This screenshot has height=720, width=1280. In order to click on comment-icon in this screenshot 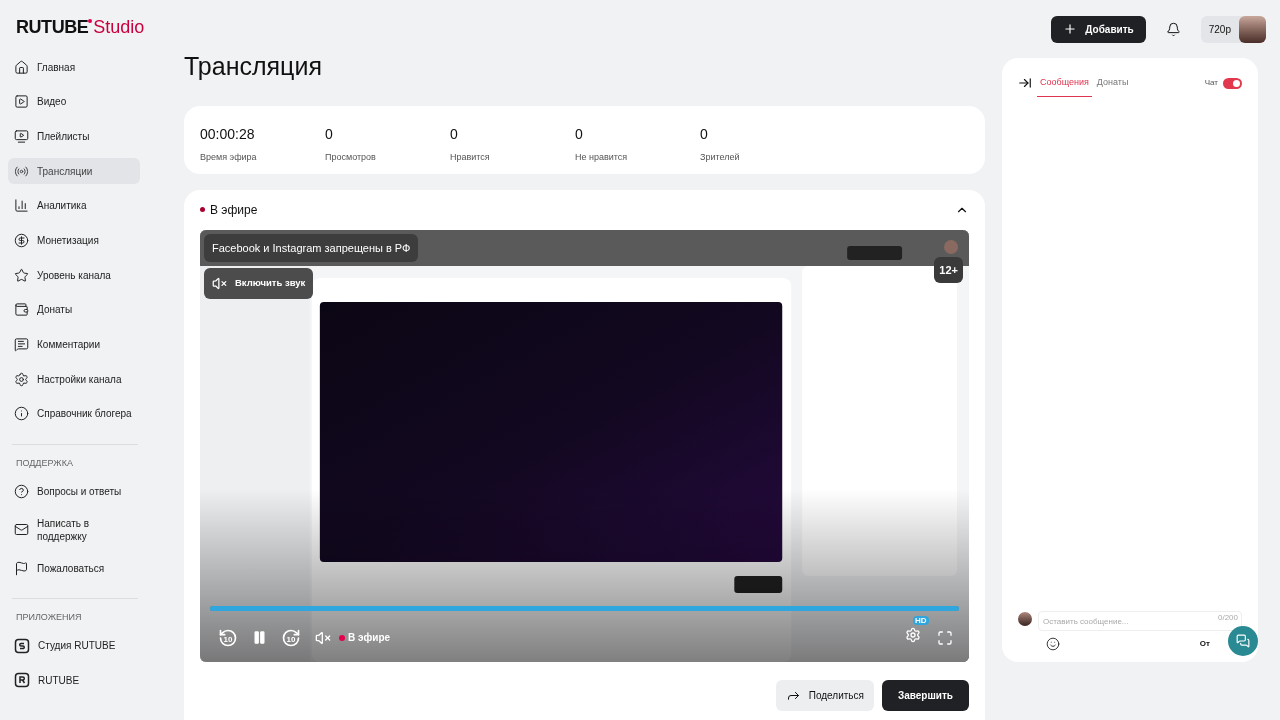, I will do `click(21, 344)`.